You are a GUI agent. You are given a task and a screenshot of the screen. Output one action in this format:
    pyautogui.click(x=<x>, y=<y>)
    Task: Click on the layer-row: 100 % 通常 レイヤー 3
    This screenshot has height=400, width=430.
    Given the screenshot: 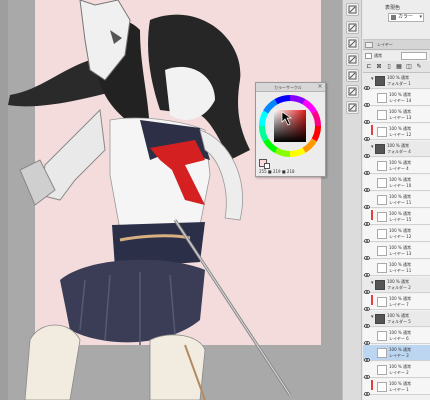 What is the action you would take?
    pyautogui.click(x=396, y=354)
    